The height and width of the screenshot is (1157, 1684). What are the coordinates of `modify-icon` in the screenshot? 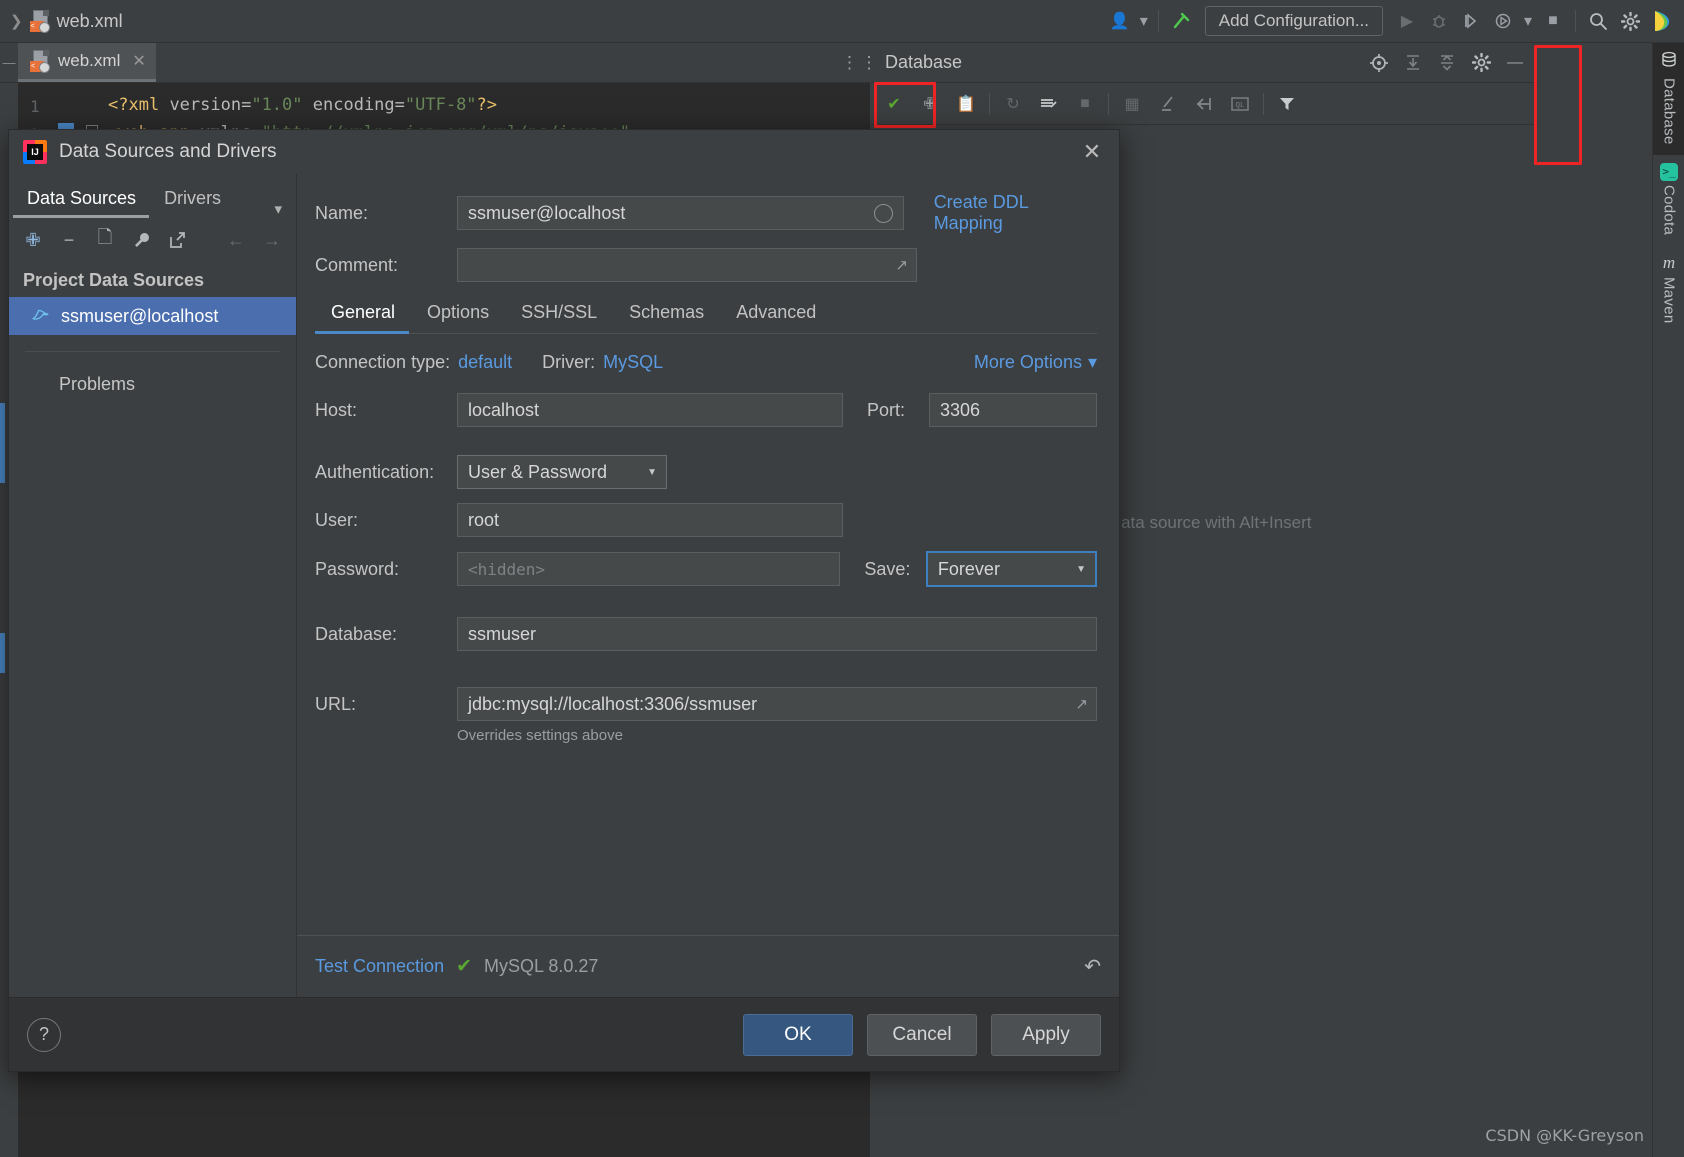 It's located at (1168, 104).